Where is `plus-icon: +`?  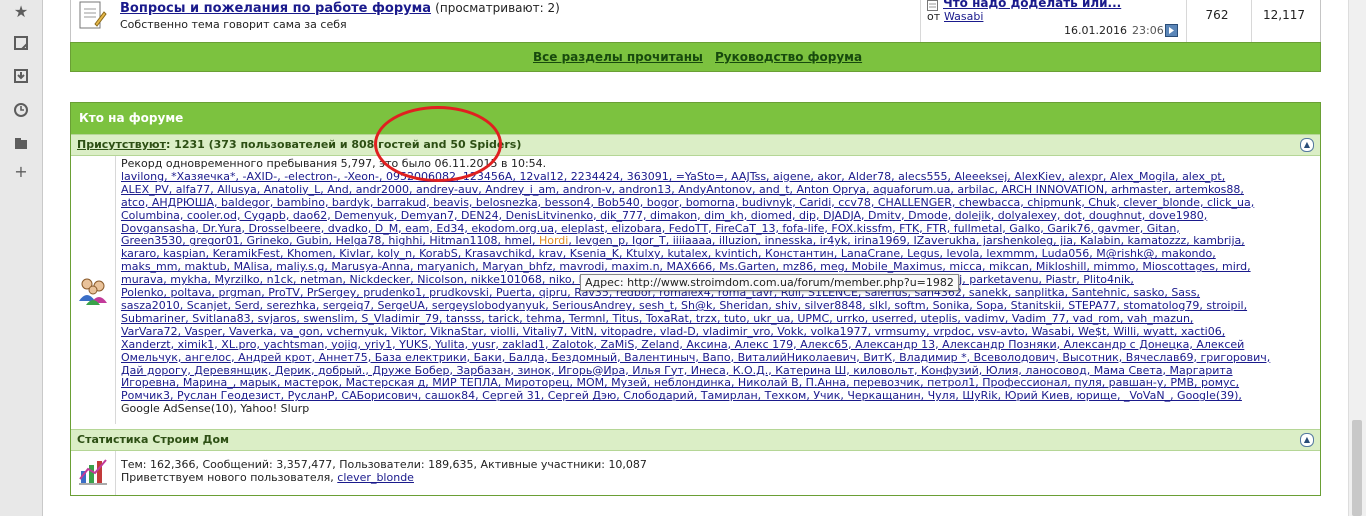 plus-icon: + is located at coordinates (21, 172).